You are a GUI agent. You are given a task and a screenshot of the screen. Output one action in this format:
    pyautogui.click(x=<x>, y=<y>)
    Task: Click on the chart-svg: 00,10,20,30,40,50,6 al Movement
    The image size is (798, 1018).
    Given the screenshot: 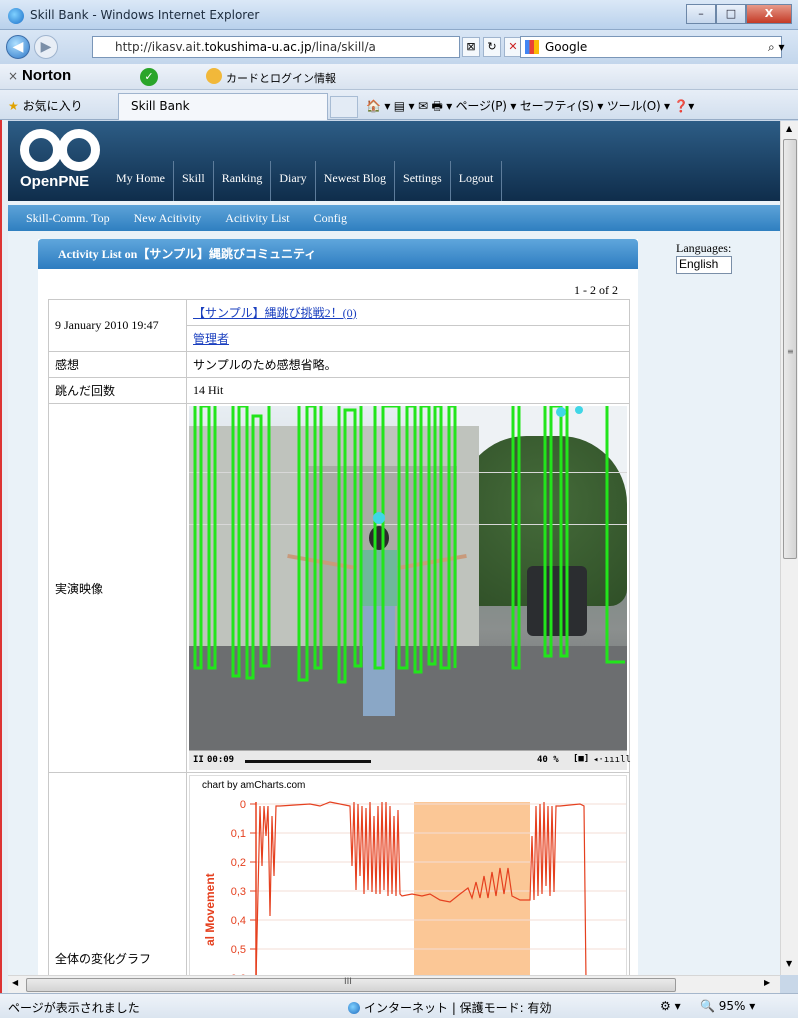 What is the action you would take?
    pyautogui.click(x=414, y=887)
    